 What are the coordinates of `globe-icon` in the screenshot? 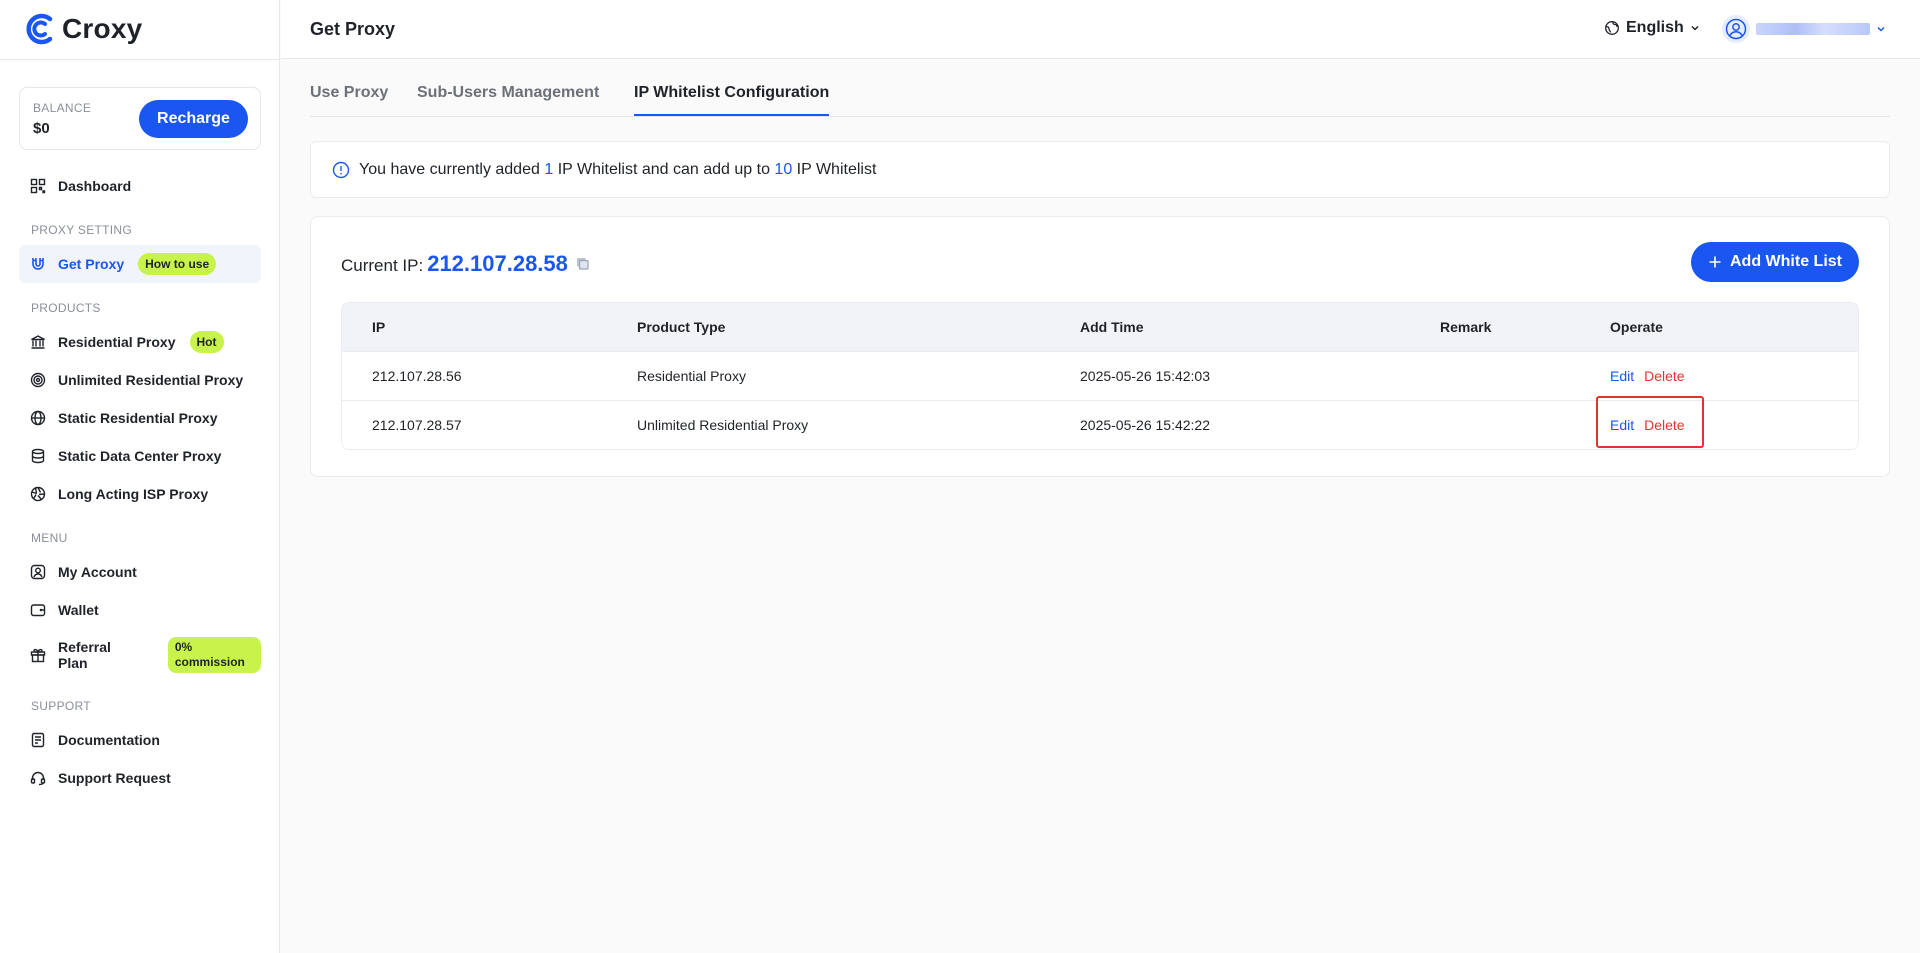 It's located at (38, 418).